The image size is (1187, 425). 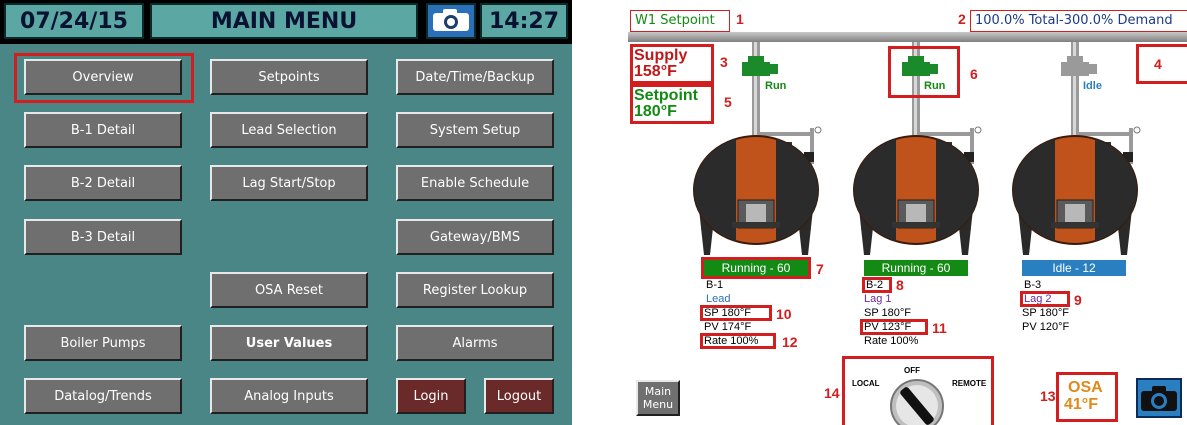 I want to click on annotation-12: 12, so click(x=790, y=342).